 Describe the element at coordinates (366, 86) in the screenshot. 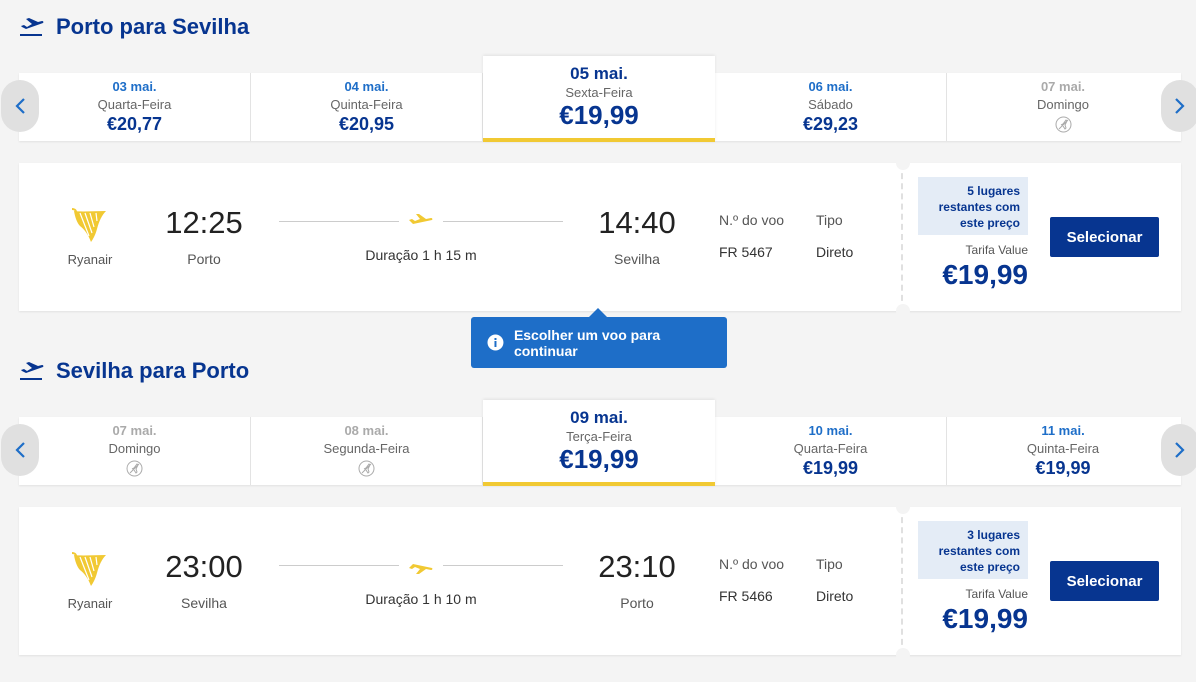

I see `day-date: 04 mai.` at that location.